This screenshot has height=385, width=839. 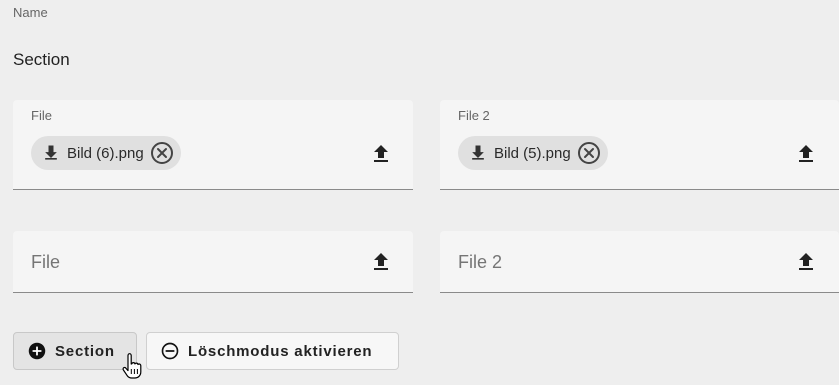 I want to click on file-field-2: File 2 Bild (5).png, so click(x=639, y=145).